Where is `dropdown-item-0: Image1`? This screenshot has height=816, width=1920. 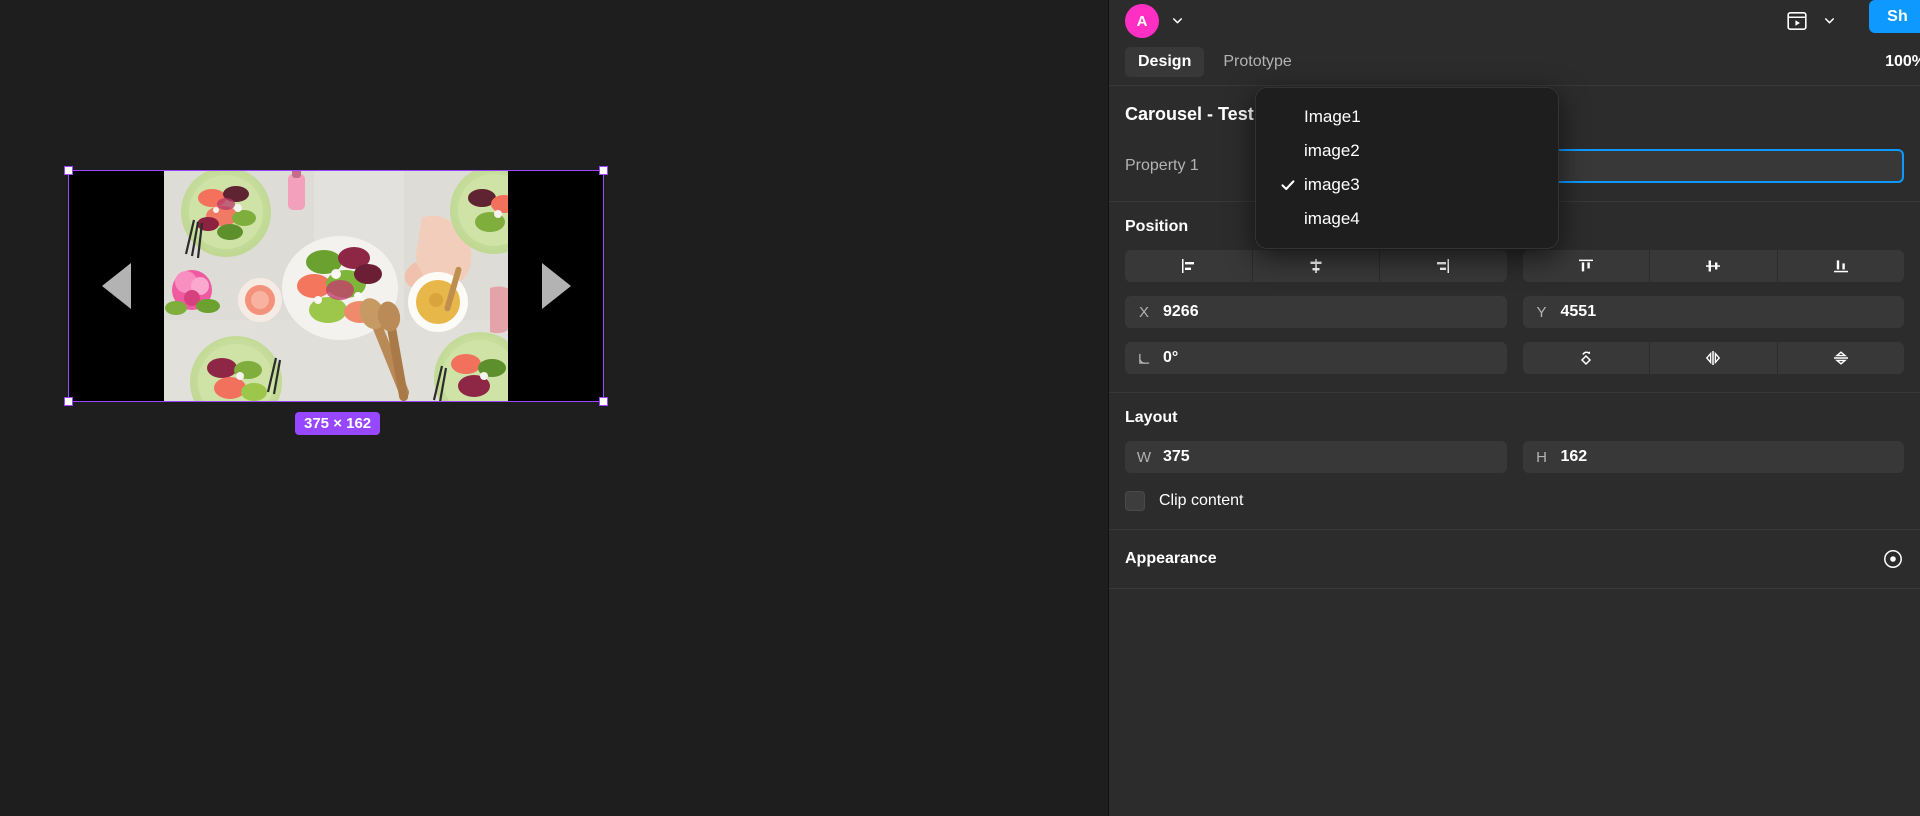
dropdown-item-0: Image1 is located at coordinates (1407, 117).